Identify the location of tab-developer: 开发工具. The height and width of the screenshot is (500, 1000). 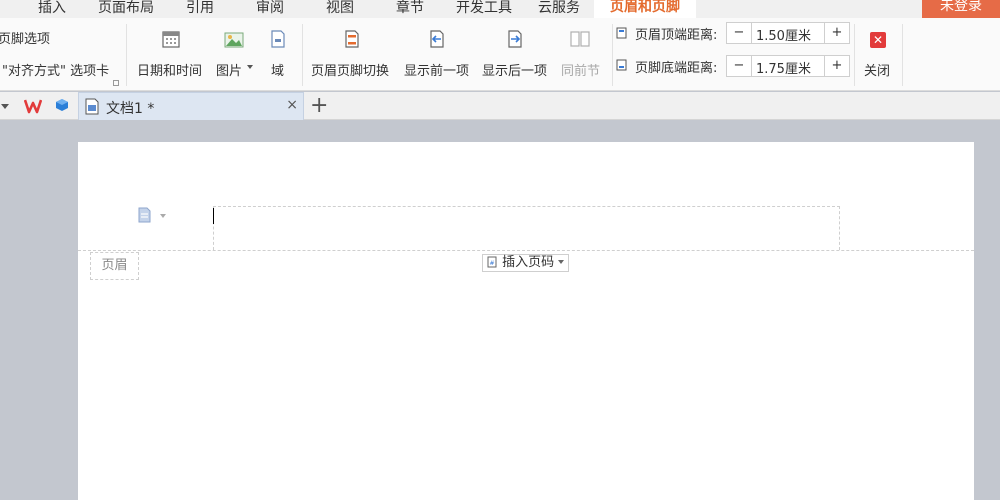
(484, 8).